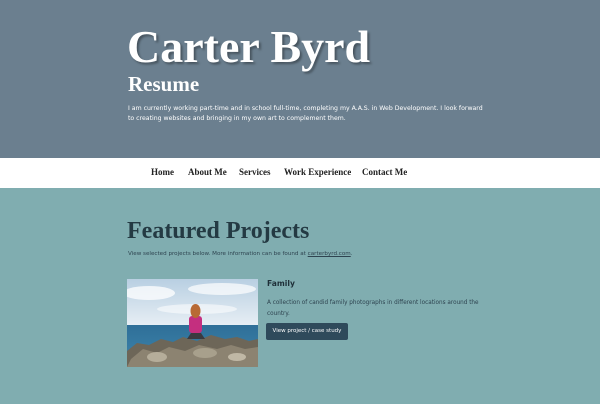 This screenshot has height=404, width=600. What do you see at coordinates (249, 46) in the screenshot?
I see `page-title: Carter Byrd` at bounding box center [249, 46].